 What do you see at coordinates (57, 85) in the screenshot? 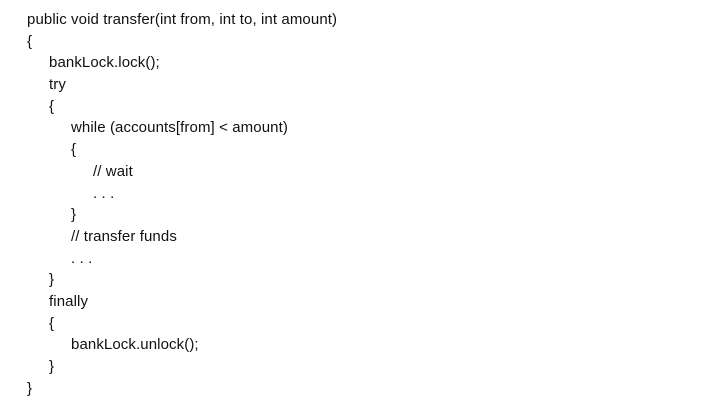
I see `code-line: try` at bounding box center [57, 85].